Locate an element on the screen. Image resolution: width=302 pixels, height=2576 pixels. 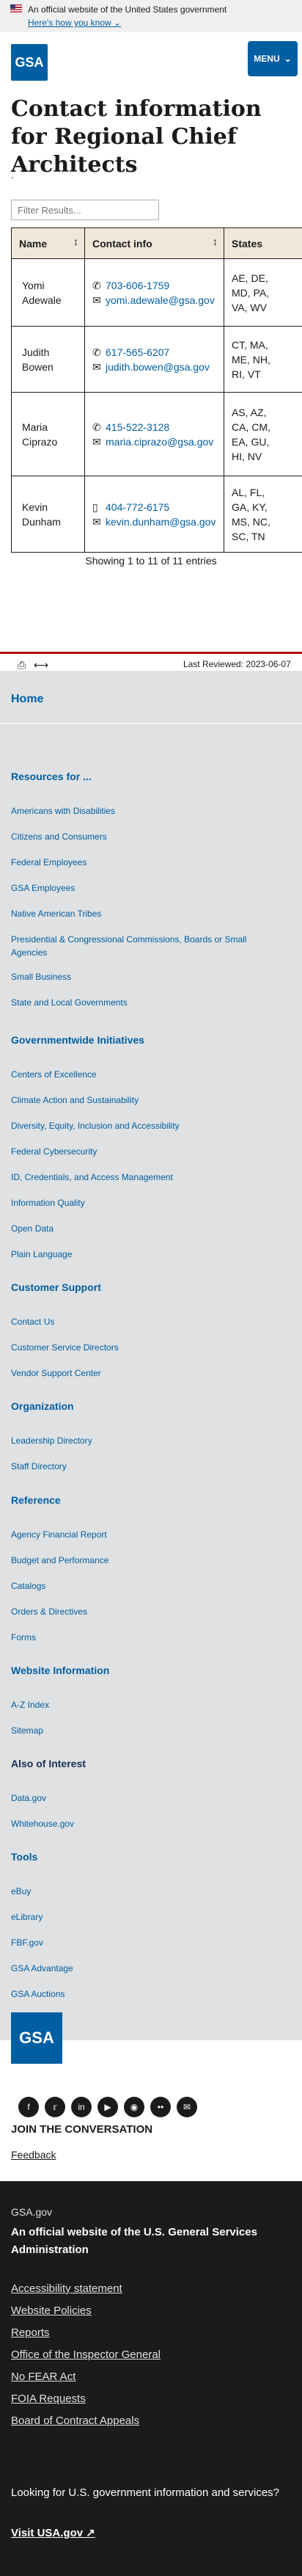
state-list-line: HI, NV is located at coordinates (247, 456).